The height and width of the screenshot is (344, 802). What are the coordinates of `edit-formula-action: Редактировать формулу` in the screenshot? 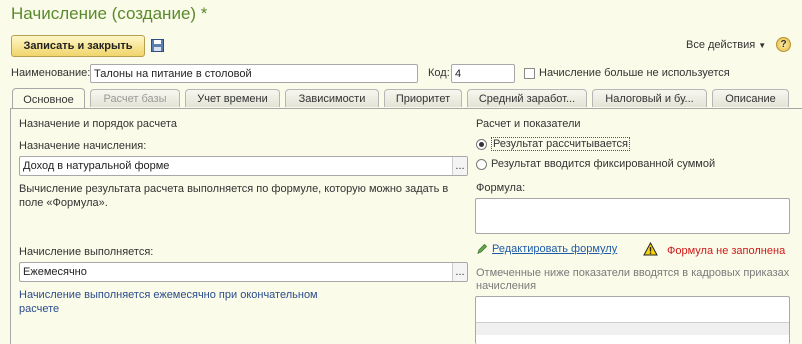 It's located at (546, 249).